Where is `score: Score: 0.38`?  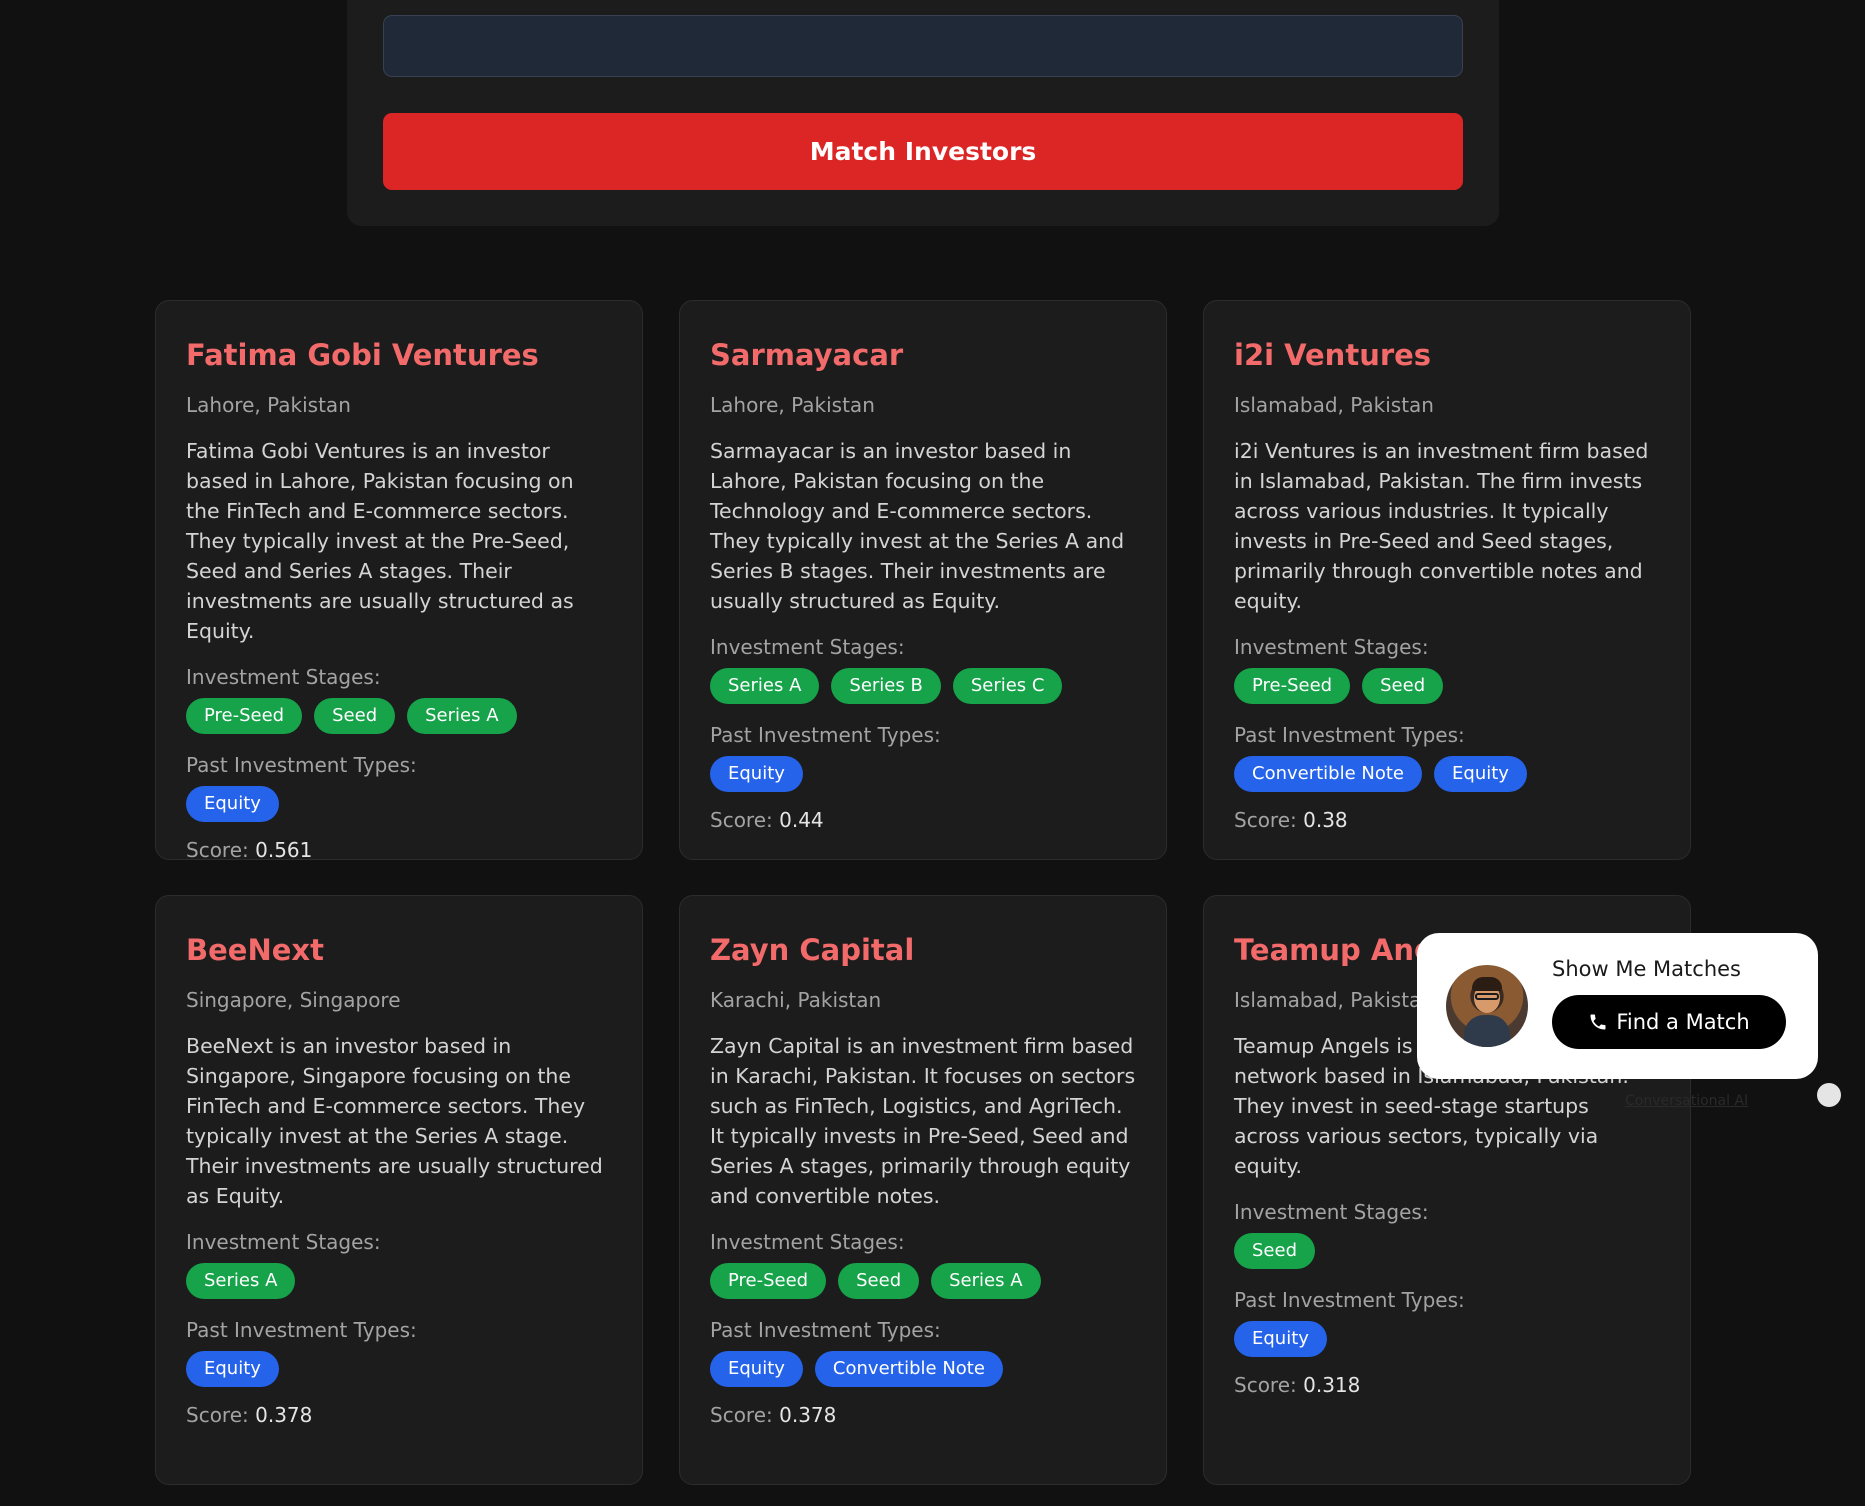 score: Score: 0.38 is located at coordinates (1447, 820).